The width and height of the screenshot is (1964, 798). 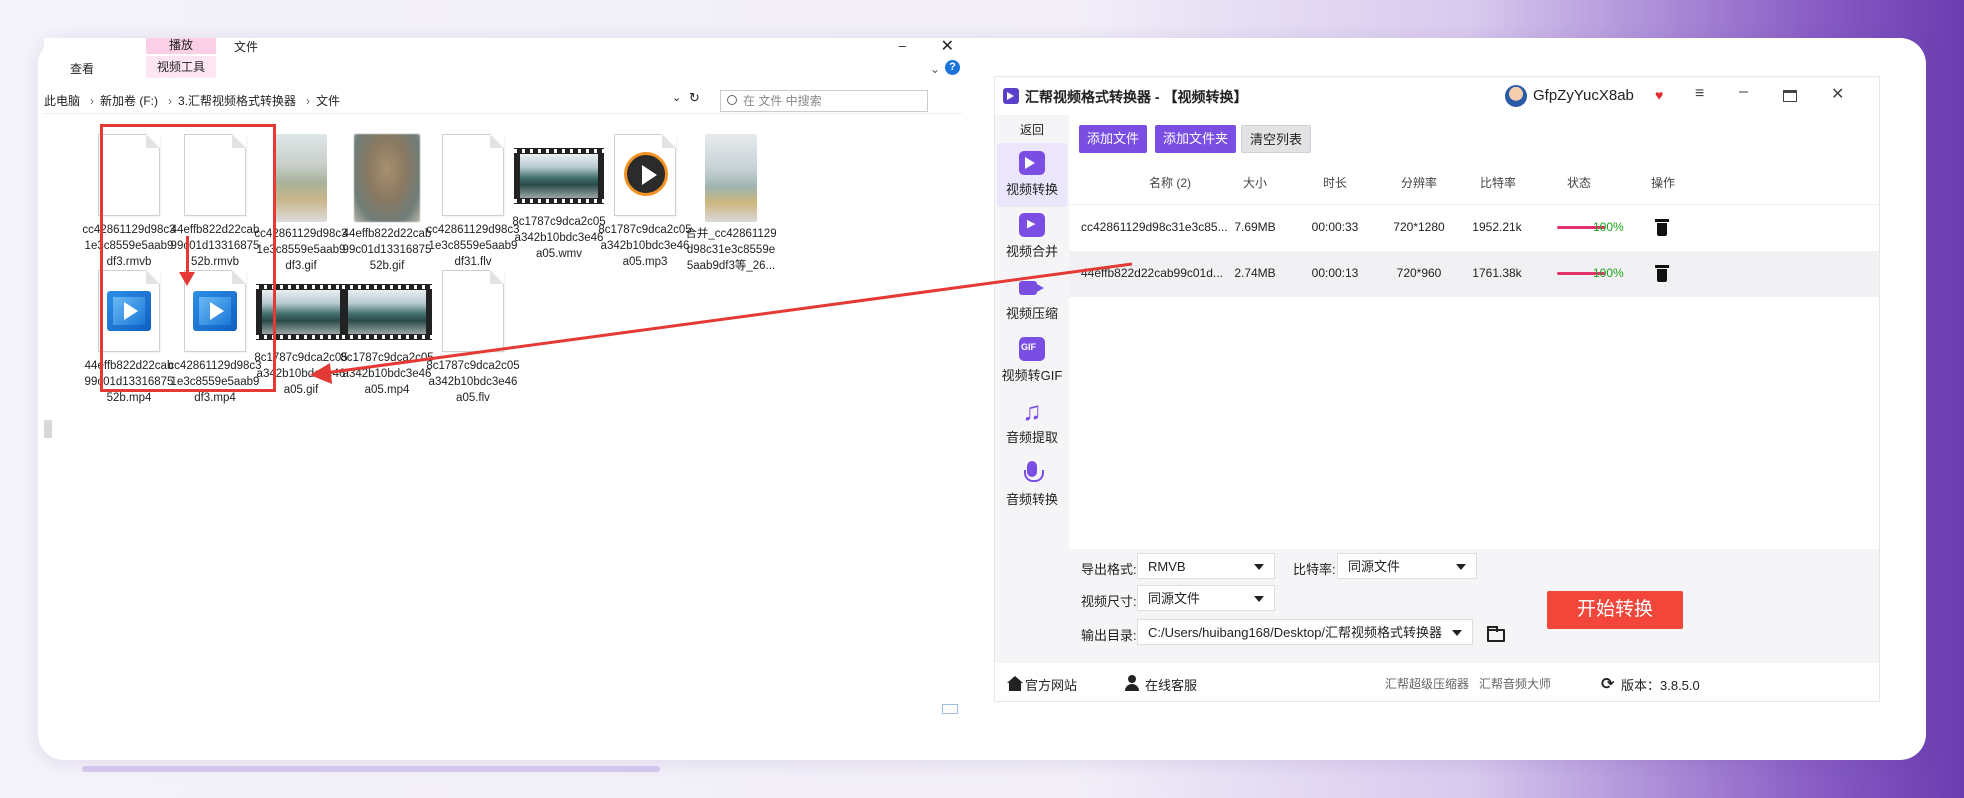 I want to click on sidebar-item-audio-extract: ♫ 音频提取, so click(x=1032, y=423).